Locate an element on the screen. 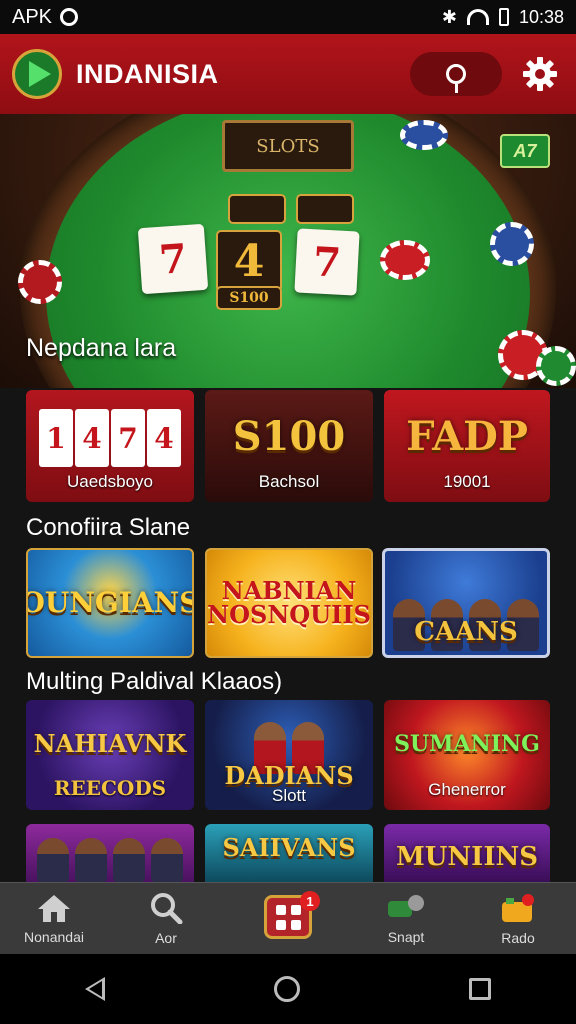 The height and width of the screenshot is (1024, 576). recent-apps-icon is located at coordinates (480, 989).